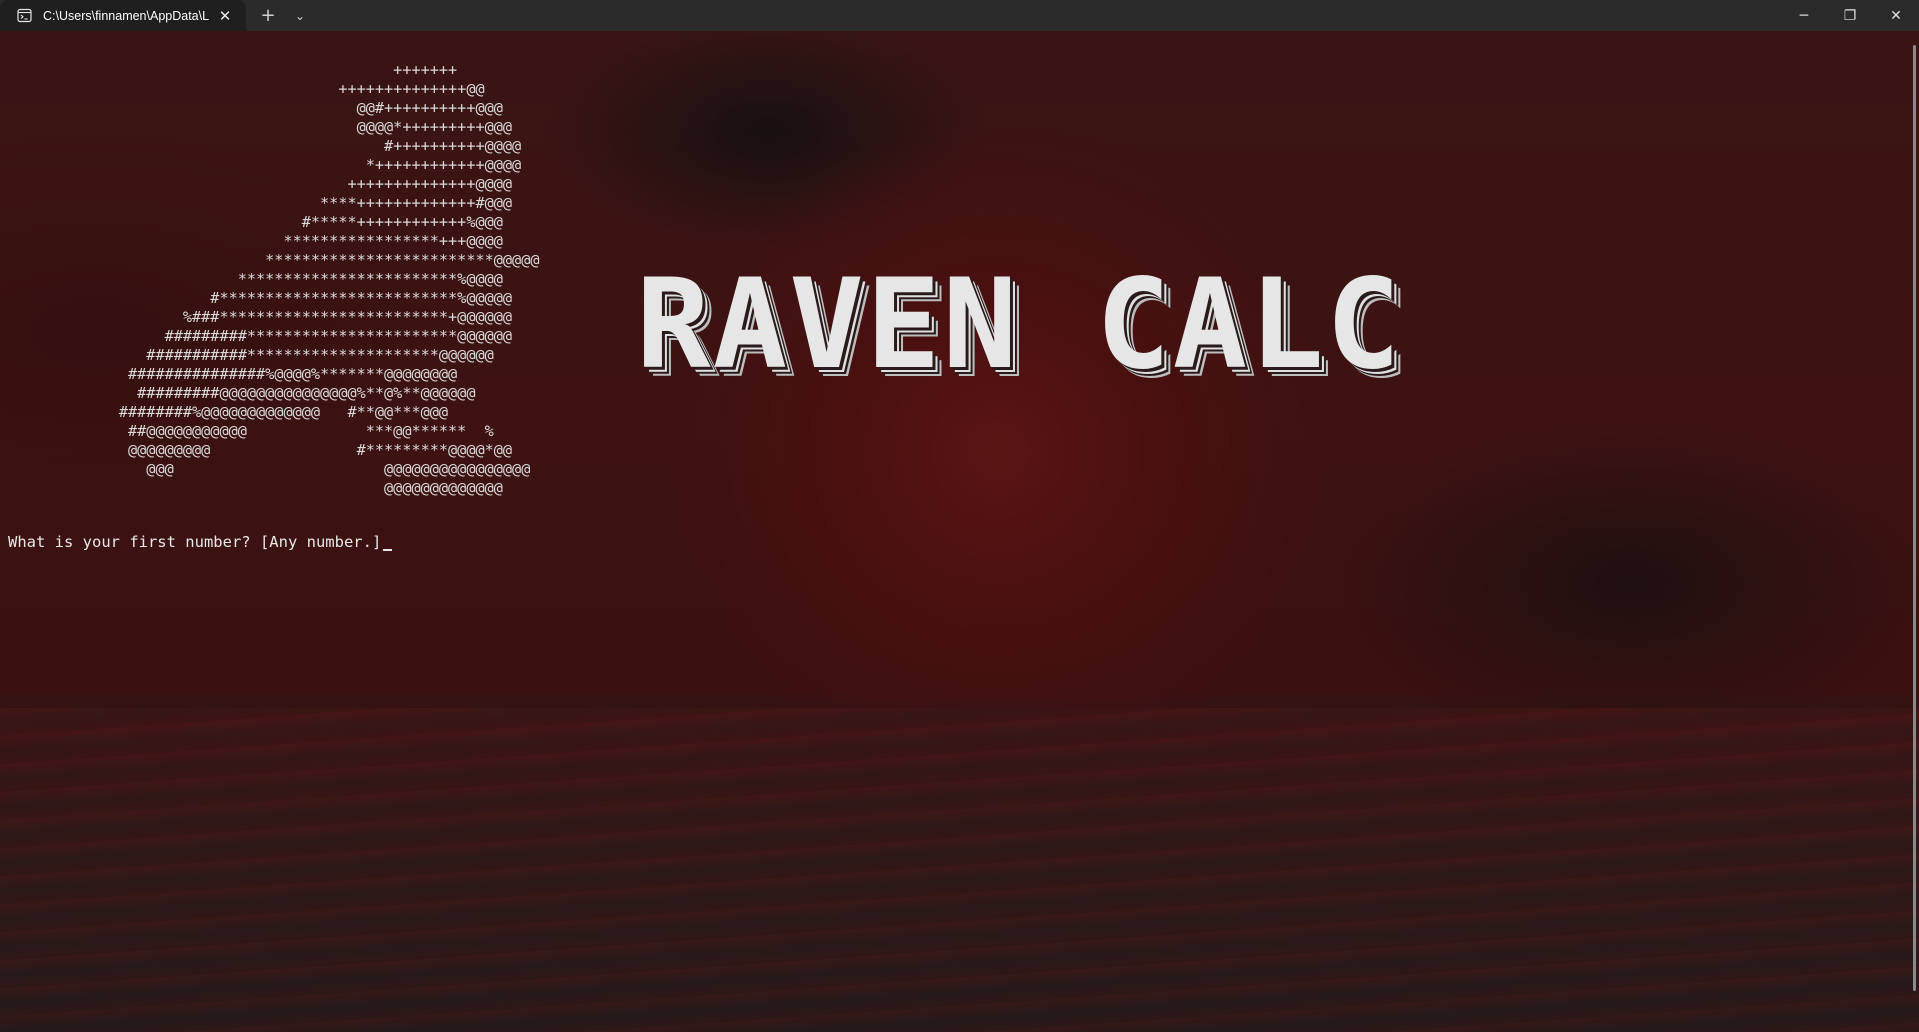 This screenshot has height=1032, width=1919. I want to click on drag-region, so click(1048, 15).